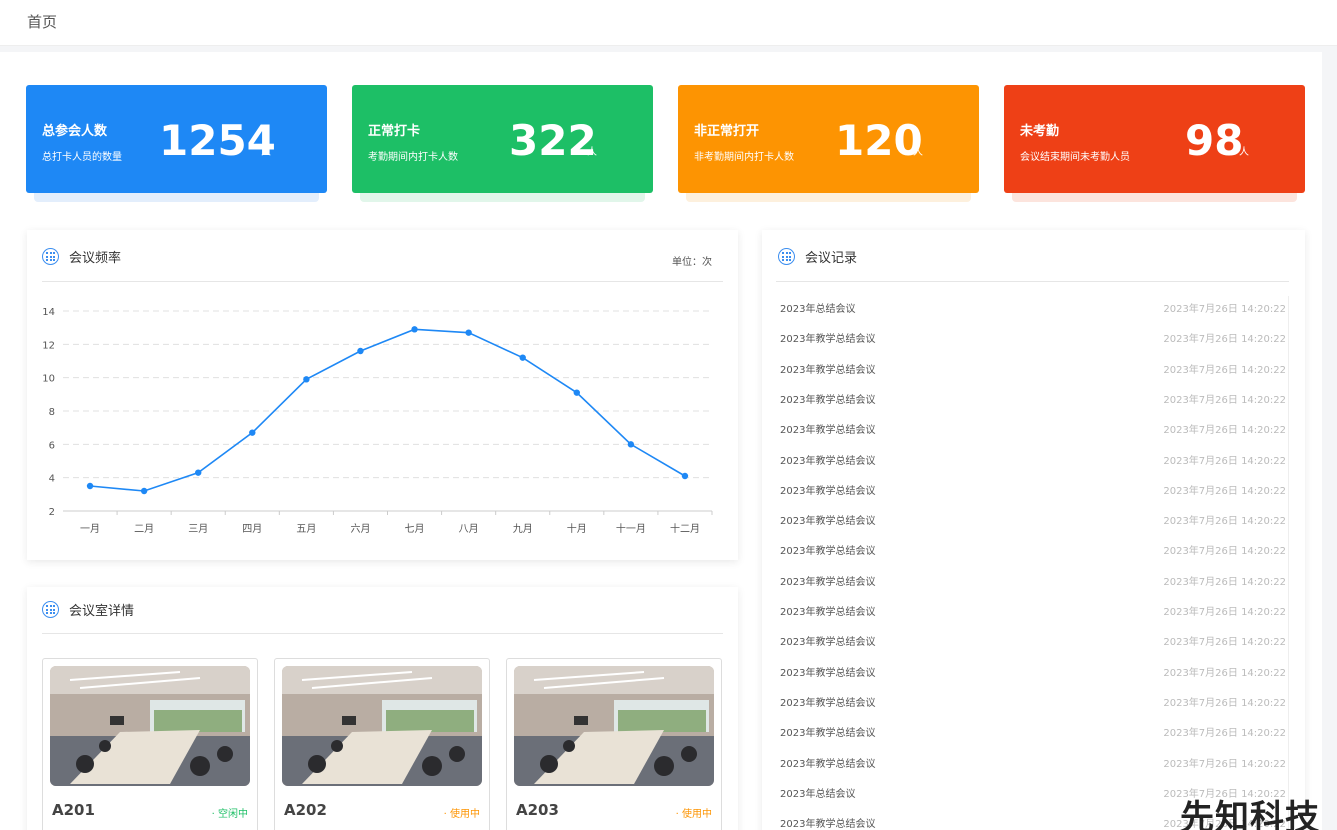 The height and width of the screenshot is (830, 1337). What do you see at coordinates (217, 140) in the screenshot?
I see `stat-value: 1254` at bounding box center [217, 140].